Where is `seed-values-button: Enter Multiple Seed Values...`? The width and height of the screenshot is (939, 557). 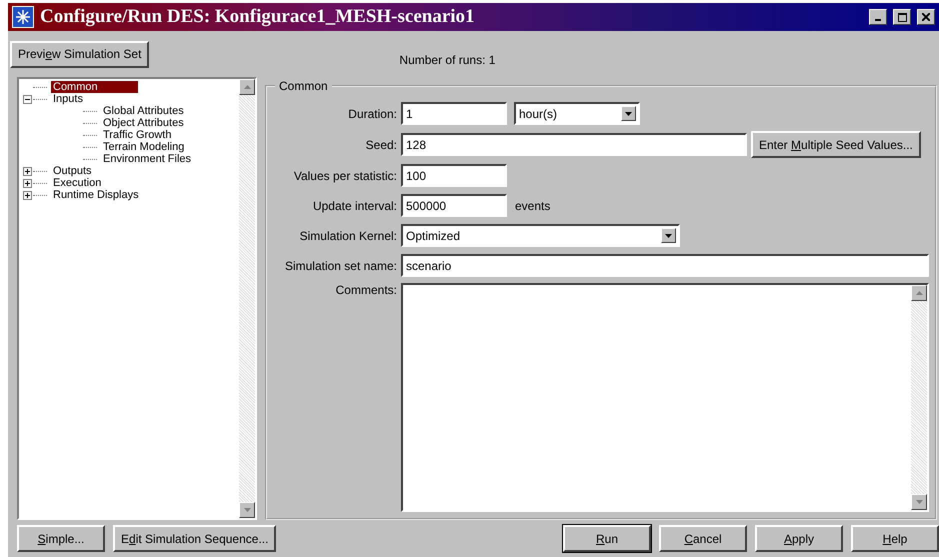
seed-values-button: Enter Multiple Seed Values... is located at coordinates (836, 144).